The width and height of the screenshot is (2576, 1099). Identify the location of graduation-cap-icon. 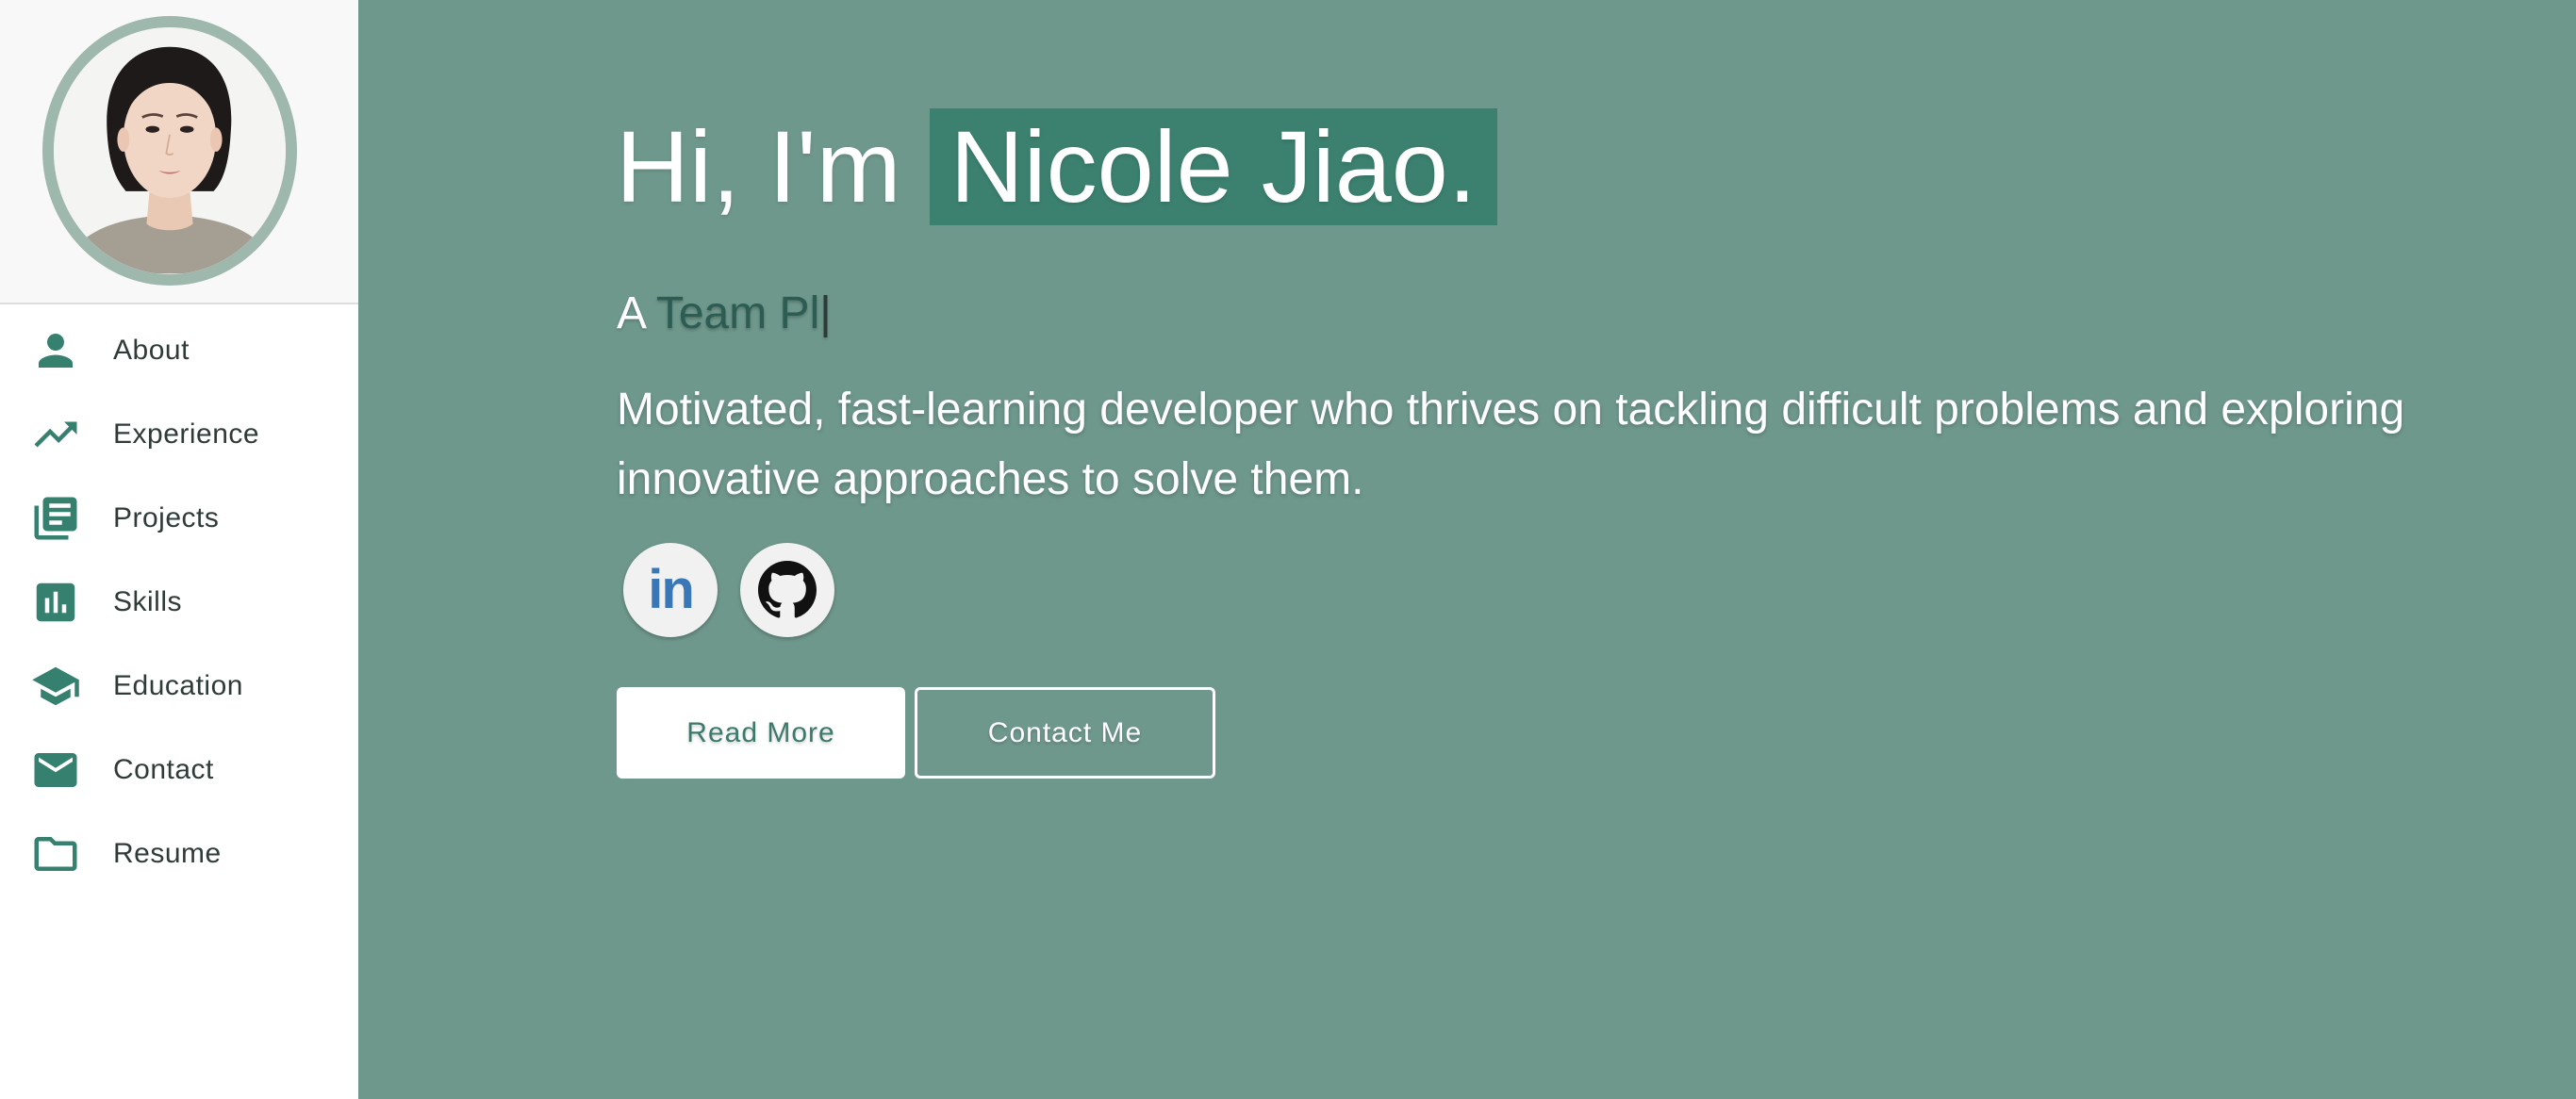
(55, 686).